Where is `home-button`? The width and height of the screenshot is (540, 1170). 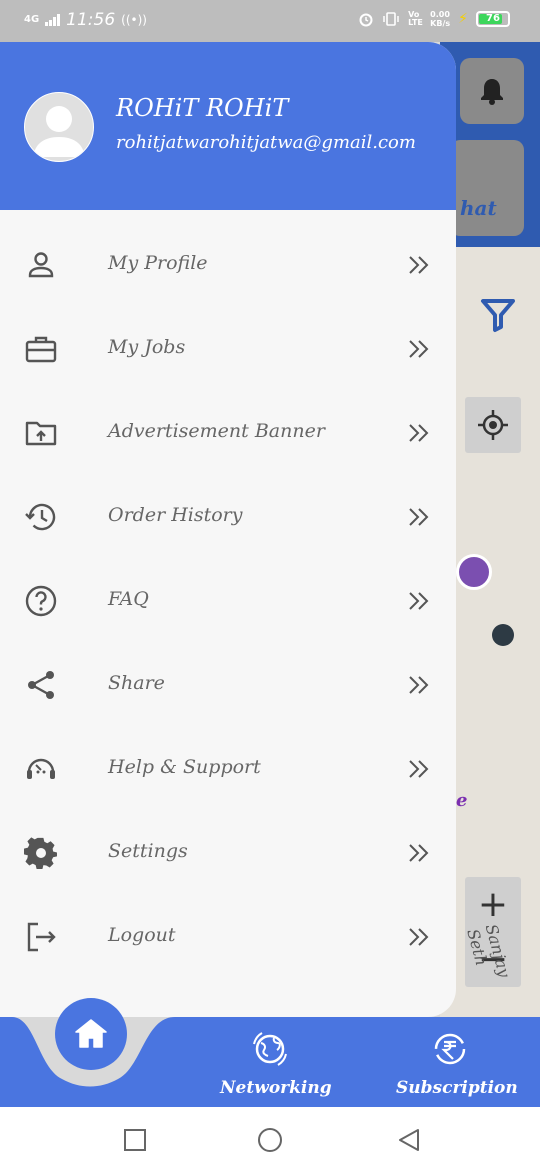 home-button is located at coordinates (91, 1034).